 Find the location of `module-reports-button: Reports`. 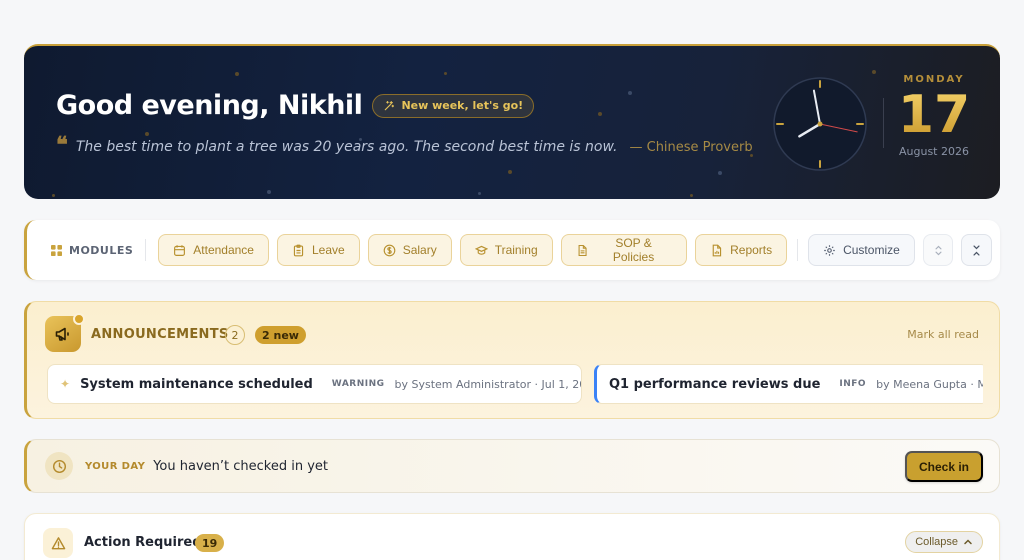

module-reports-button: Reports is located at coordinates (741, 250).